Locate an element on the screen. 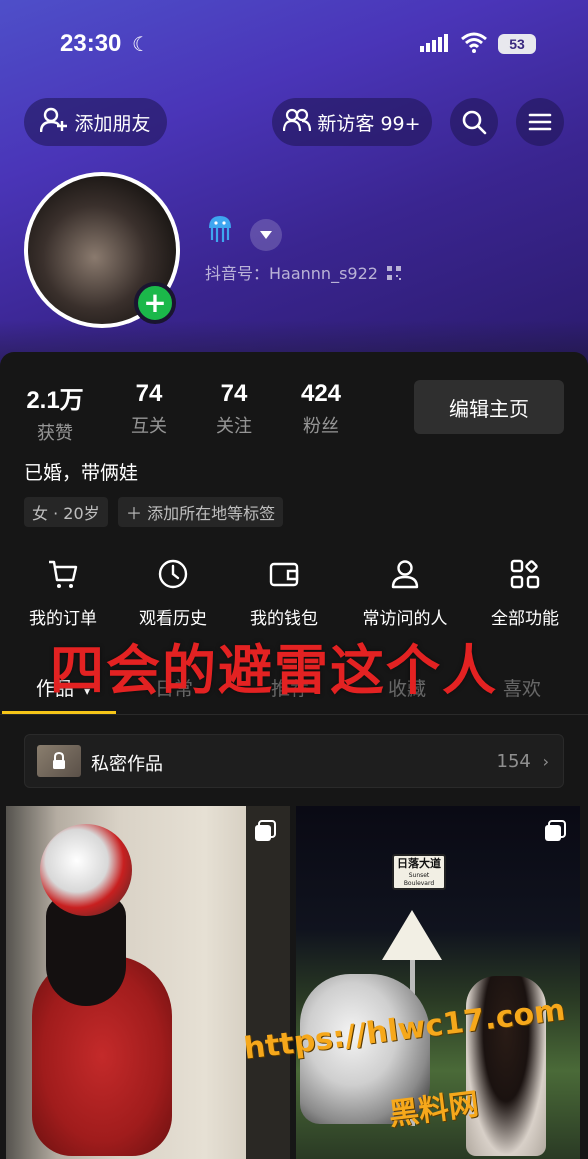  private-works-count: 154 › is located at coordinates (523, 761).